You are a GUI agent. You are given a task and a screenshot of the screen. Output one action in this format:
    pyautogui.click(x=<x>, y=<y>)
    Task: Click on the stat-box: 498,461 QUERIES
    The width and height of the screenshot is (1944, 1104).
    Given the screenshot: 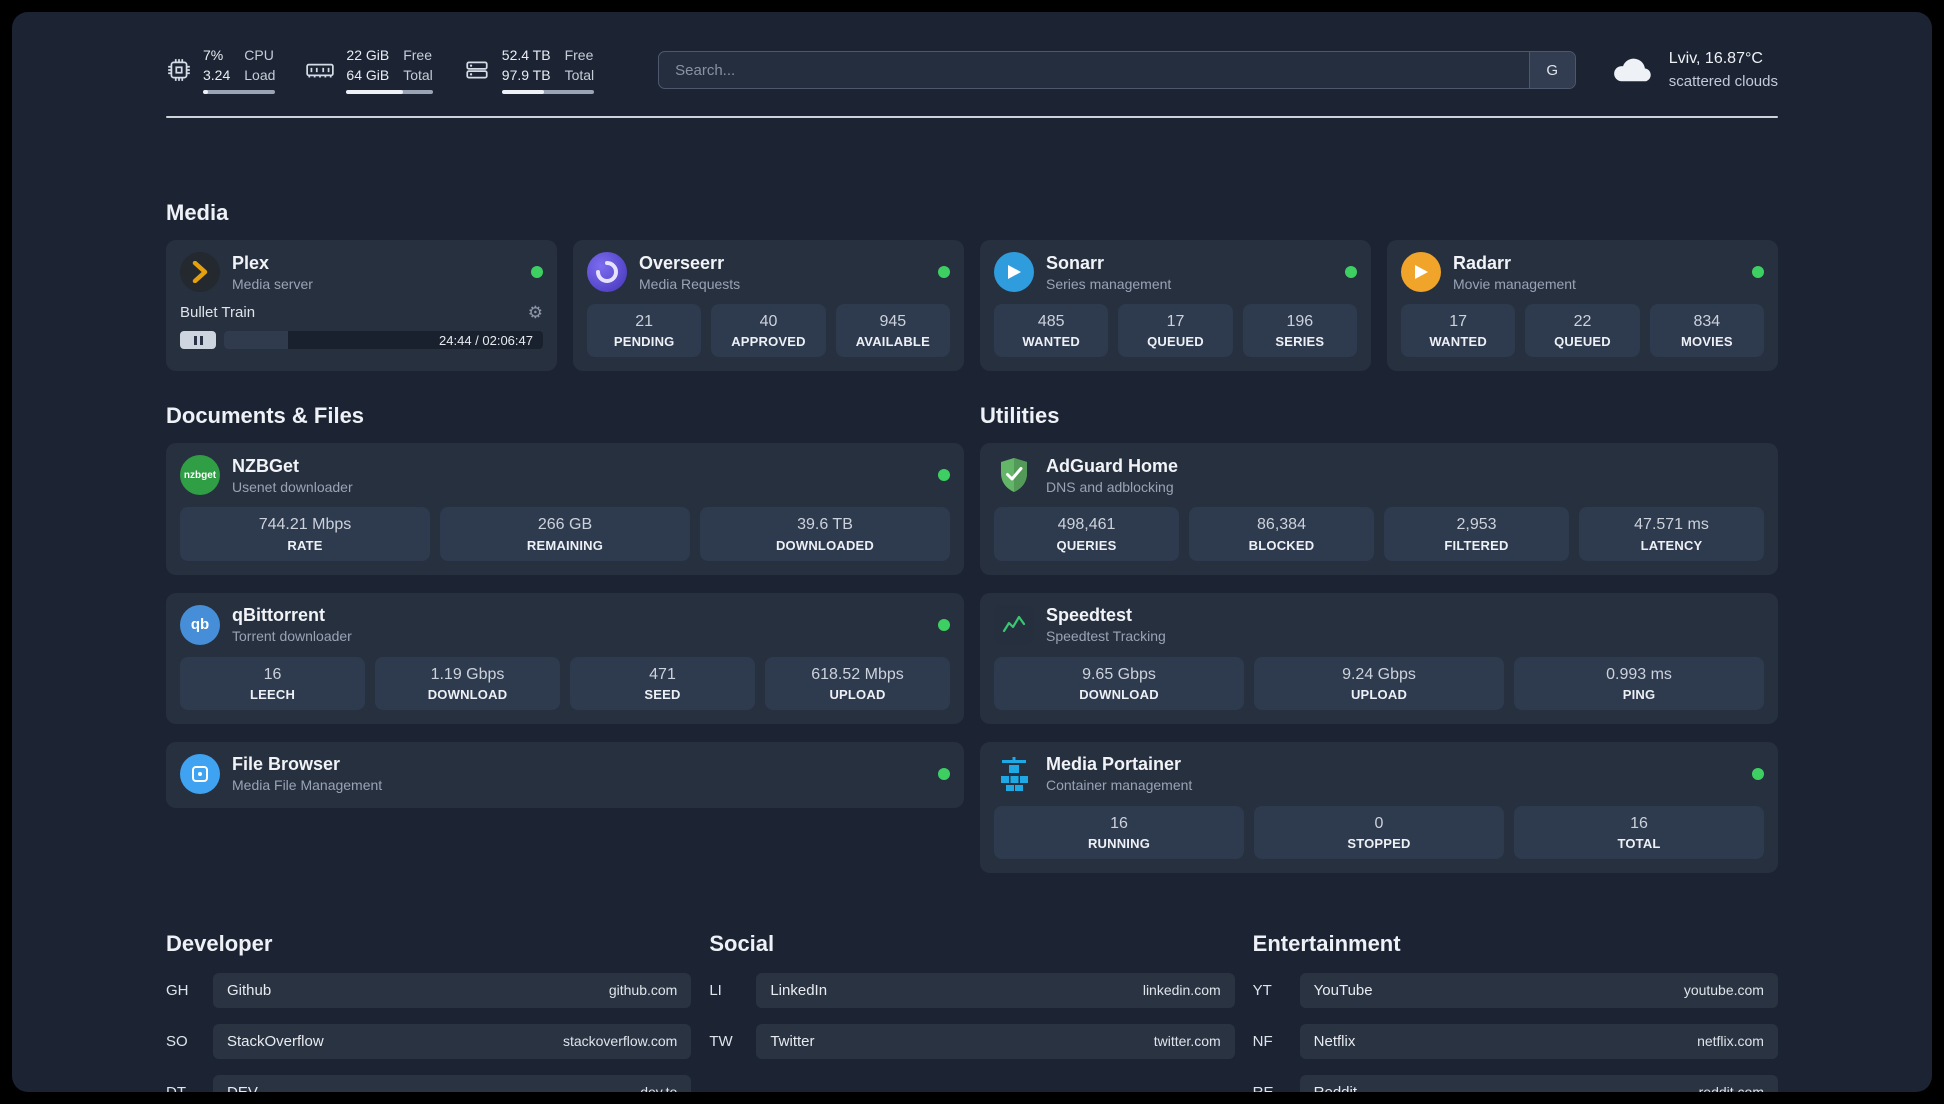 What is the action you would take?
    pyautogui.click(x=1086, y=534)
    